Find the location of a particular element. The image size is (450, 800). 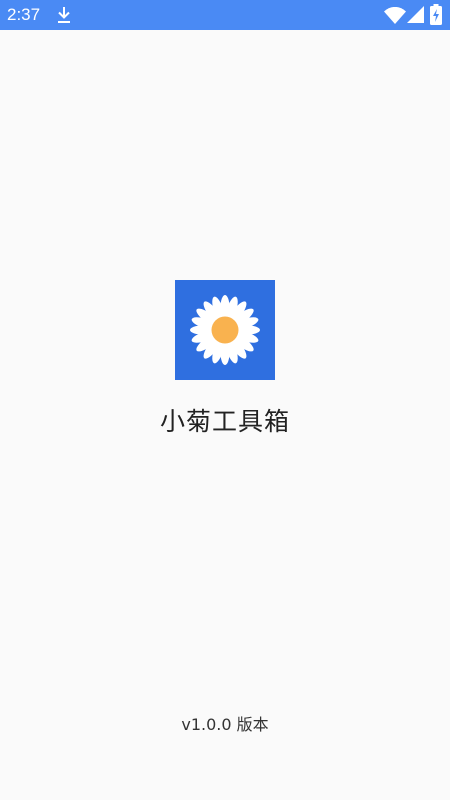

flower-center is located at coordinates (225, 330).